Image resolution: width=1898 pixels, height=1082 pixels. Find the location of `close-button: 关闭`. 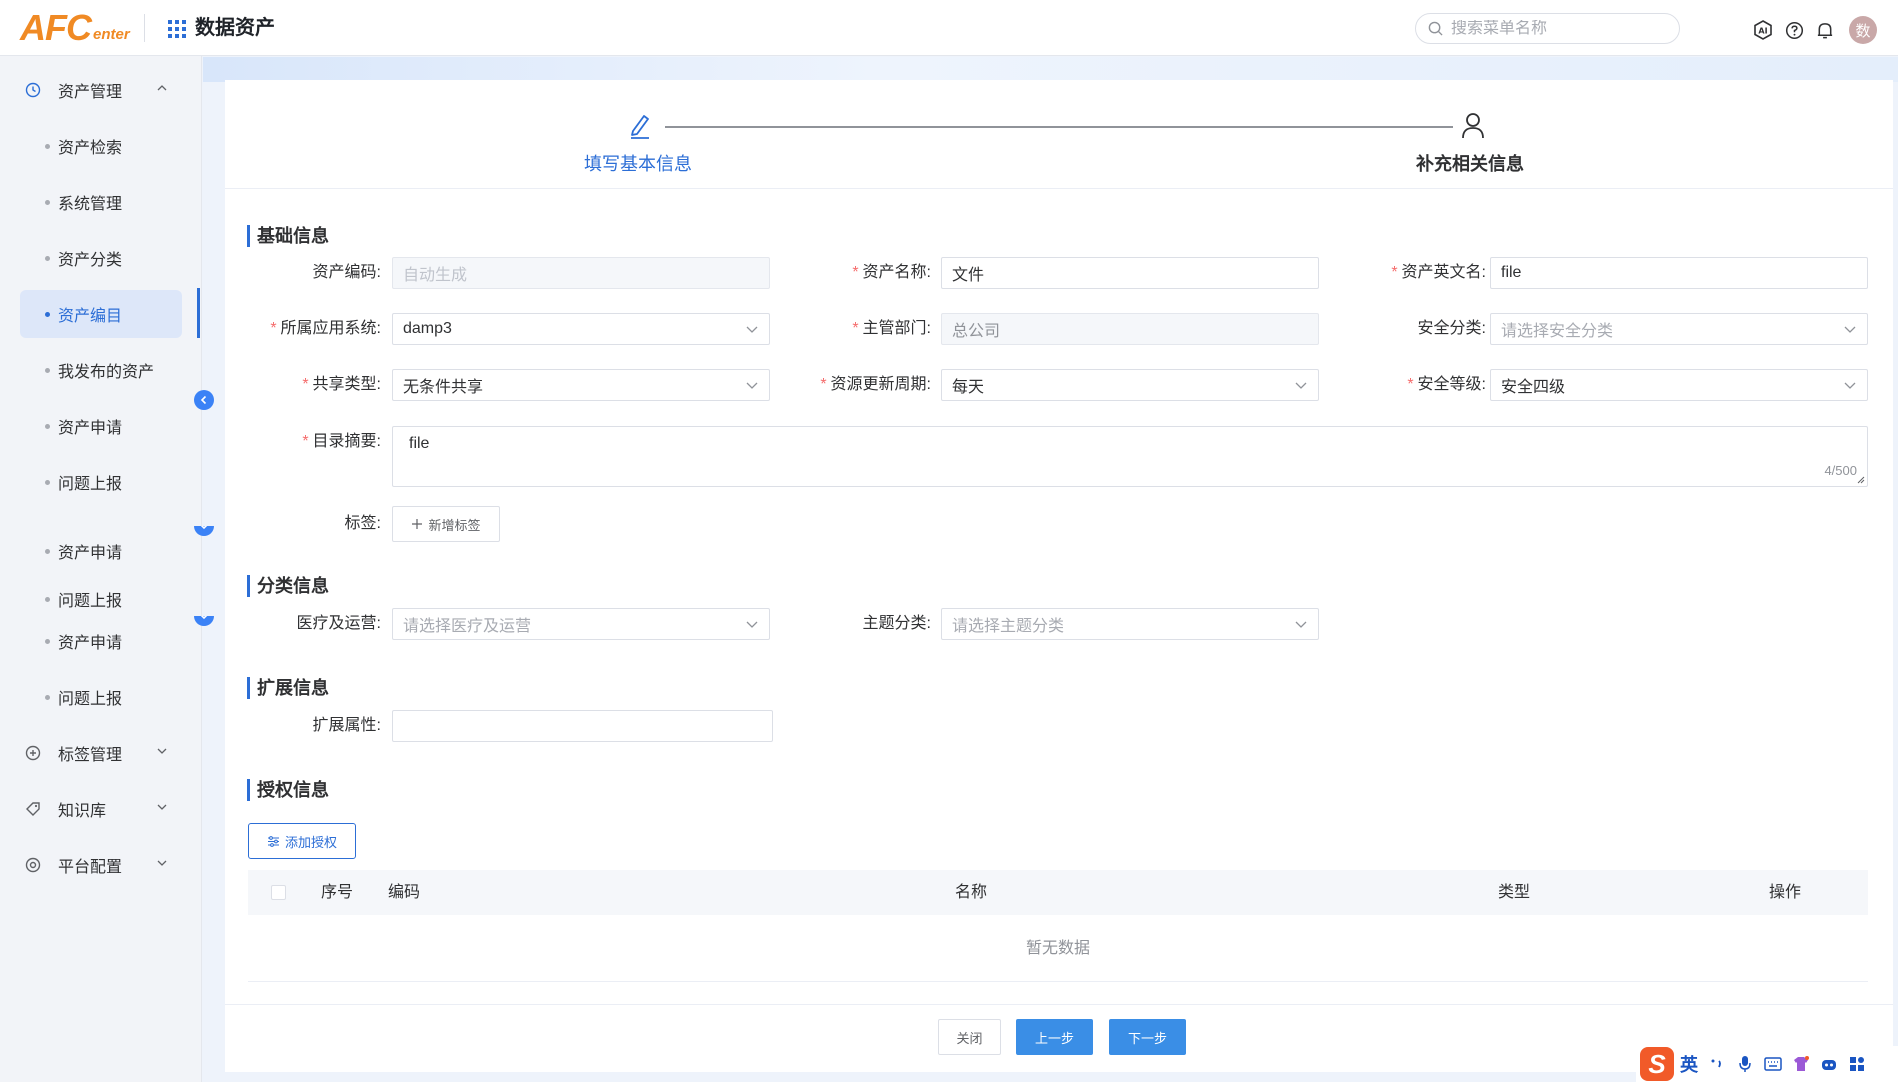

close-button: 关闭 is located at coordinates (969, 1037).